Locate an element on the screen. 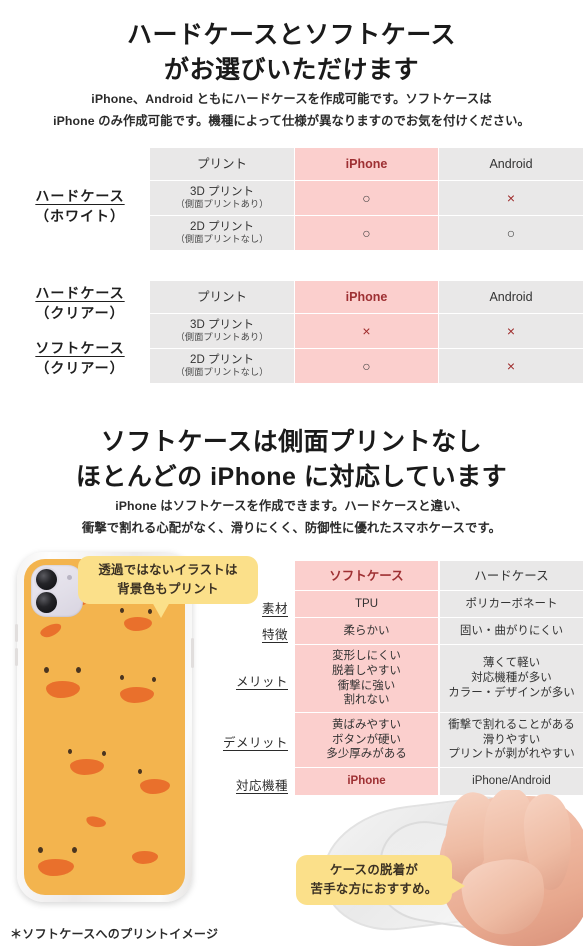 Image resolution: width=583 pixels, height=952 pixels. compare-row2-soft-line0: 変形しにくい is located at coordinates (366, 656).